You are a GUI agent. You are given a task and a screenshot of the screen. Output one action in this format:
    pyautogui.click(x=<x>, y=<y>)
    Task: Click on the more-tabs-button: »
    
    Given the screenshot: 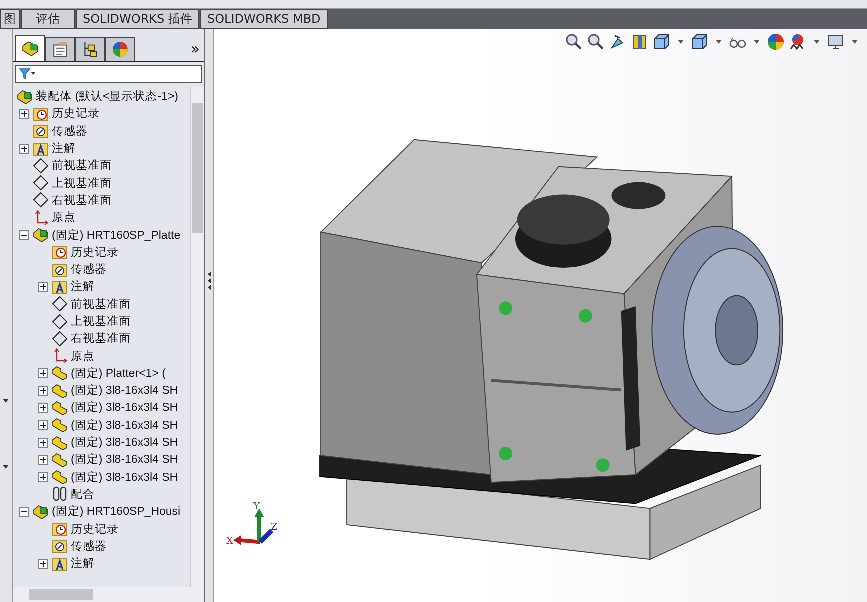 What is the action you would take?
    pyautogui.click(x=195, y=50)
    